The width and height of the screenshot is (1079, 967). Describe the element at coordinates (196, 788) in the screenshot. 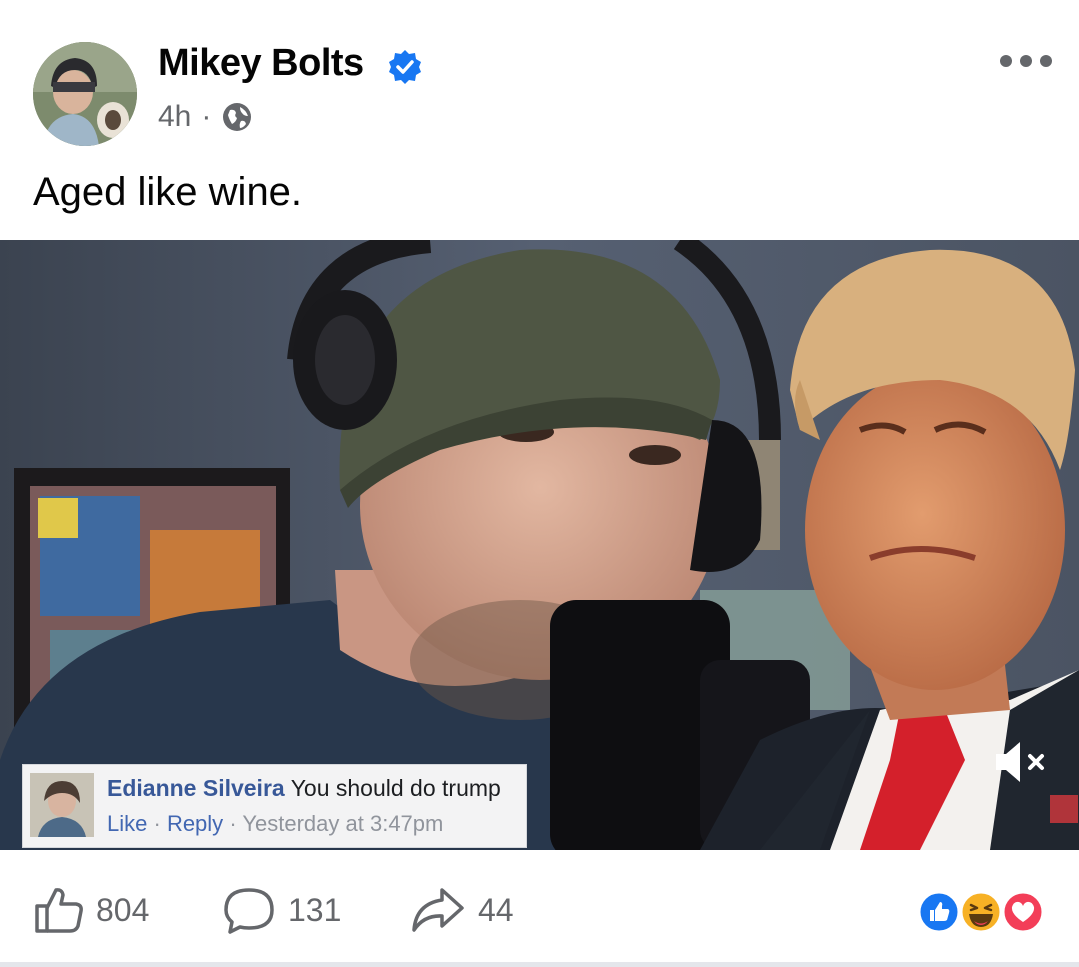

I see `comment-author: Edianne Silveira` at that location.